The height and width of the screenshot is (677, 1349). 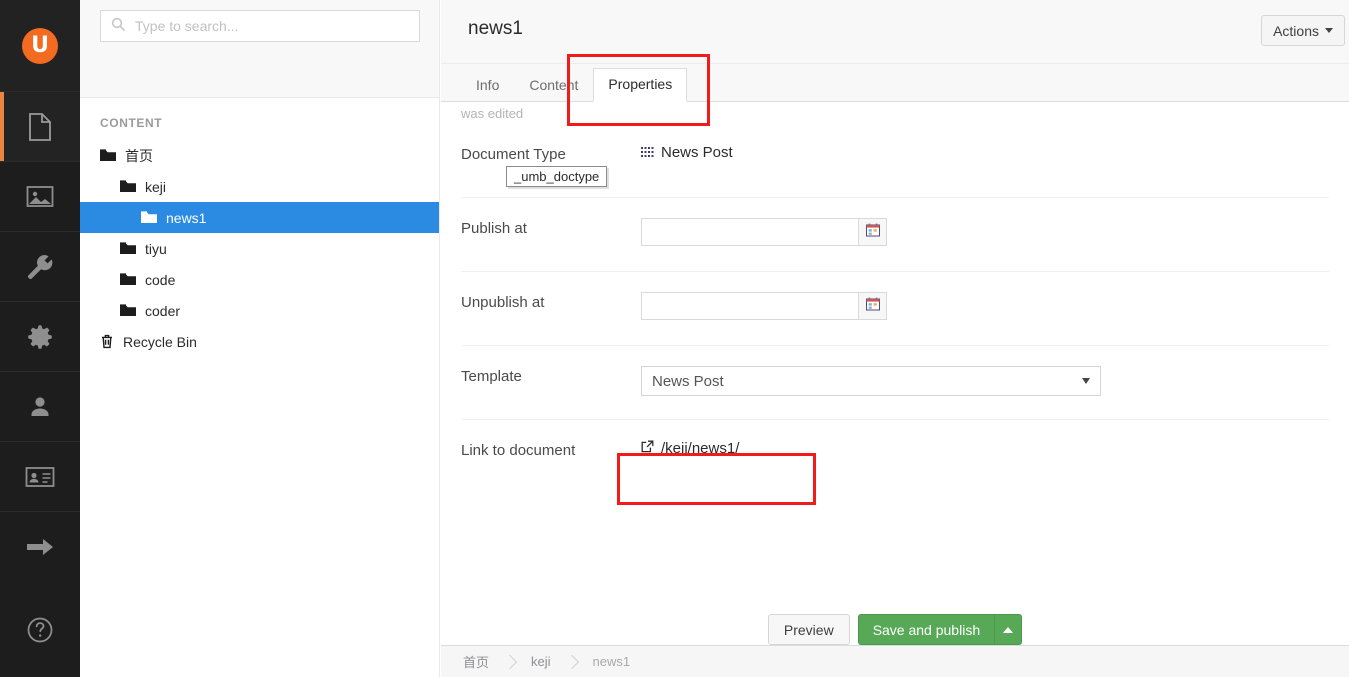 I want to click on search-area, so click(x=259, y=49).